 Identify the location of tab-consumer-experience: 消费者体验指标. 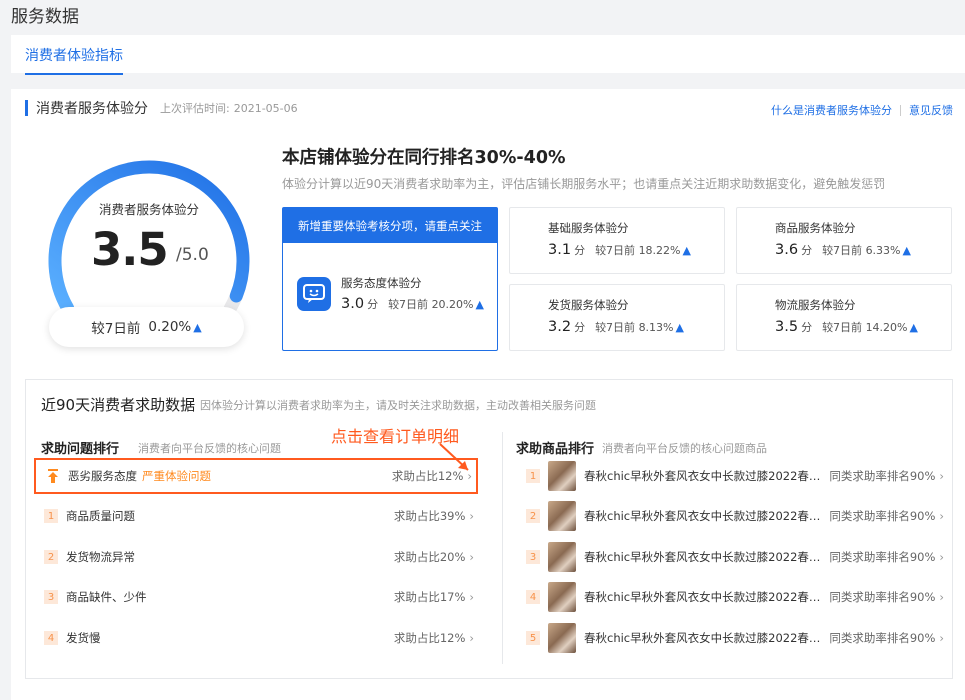
(74, 60).